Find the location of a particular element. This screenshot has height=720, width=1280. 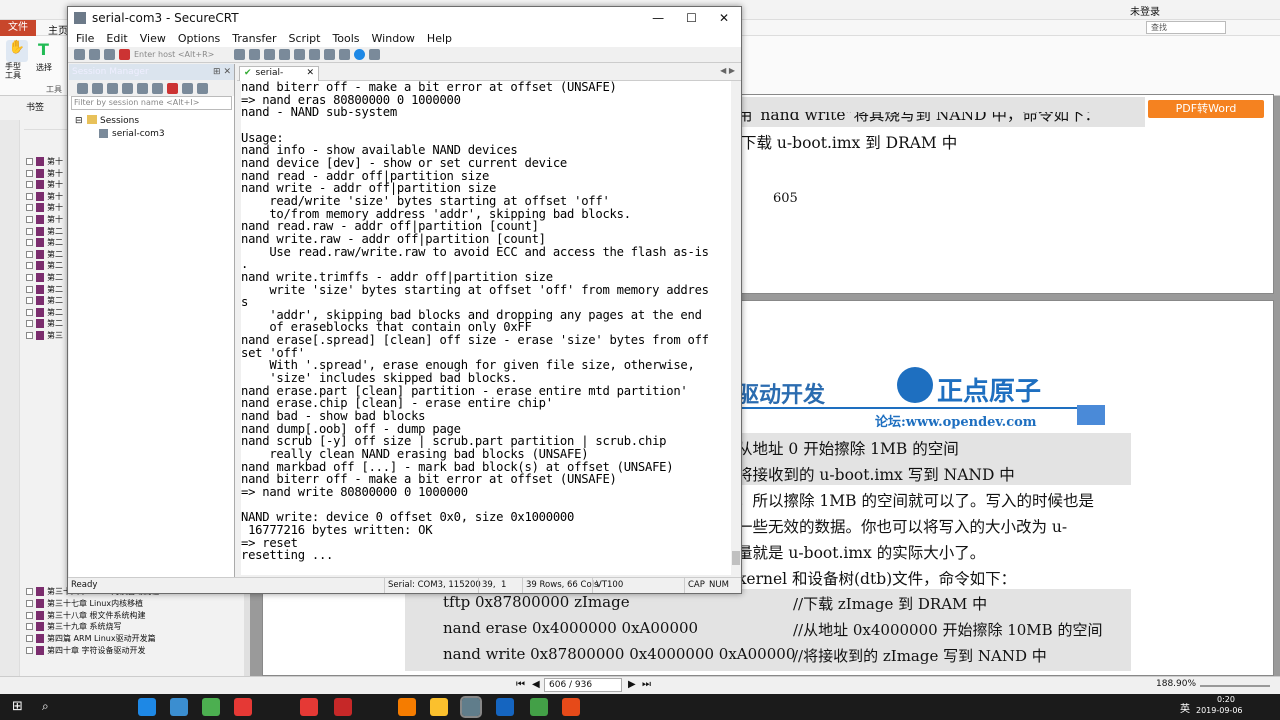

tab-scroll-icon: ◀ ▶ is located at coordinates (727, 70).